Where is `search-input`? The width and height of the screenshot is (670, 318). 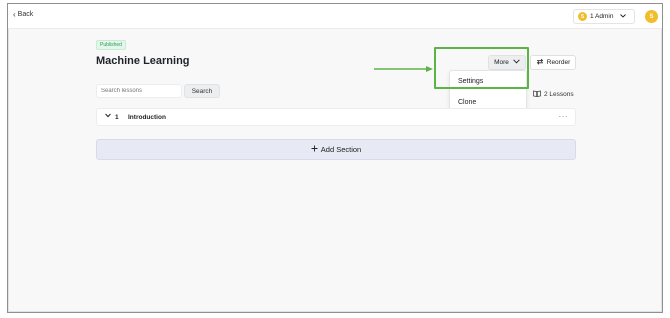 search-input is located at coordinates (139, 91).